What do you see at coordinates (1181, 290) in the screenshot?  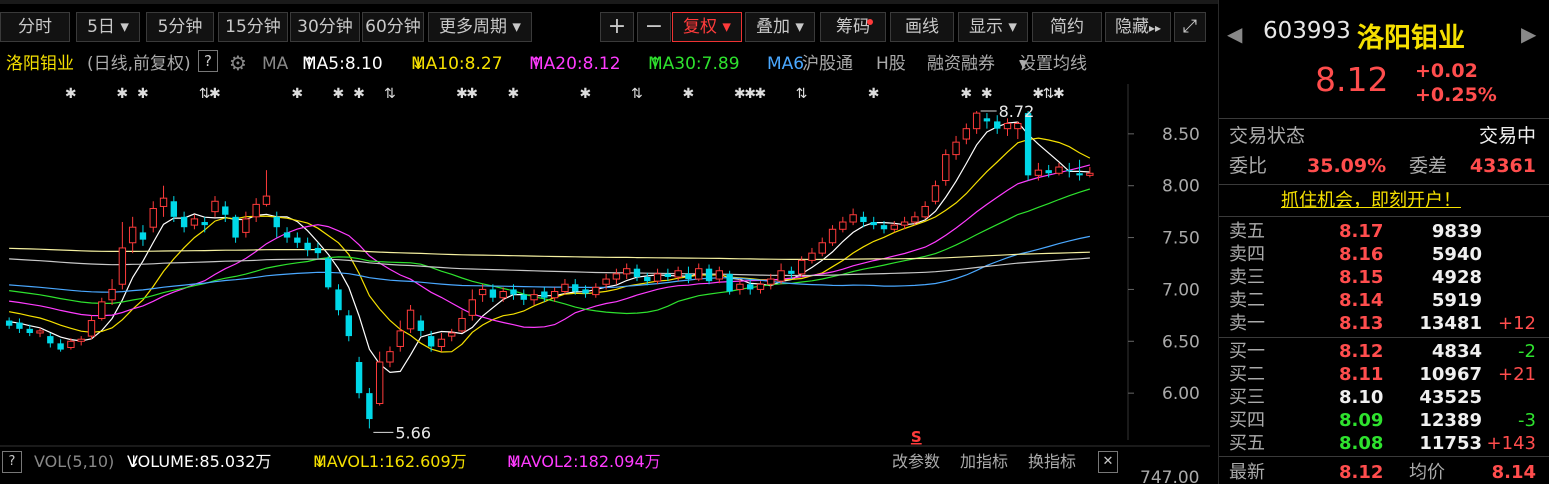 I see `price-tick-label: 7.00` at bounding box center [1181, 290].